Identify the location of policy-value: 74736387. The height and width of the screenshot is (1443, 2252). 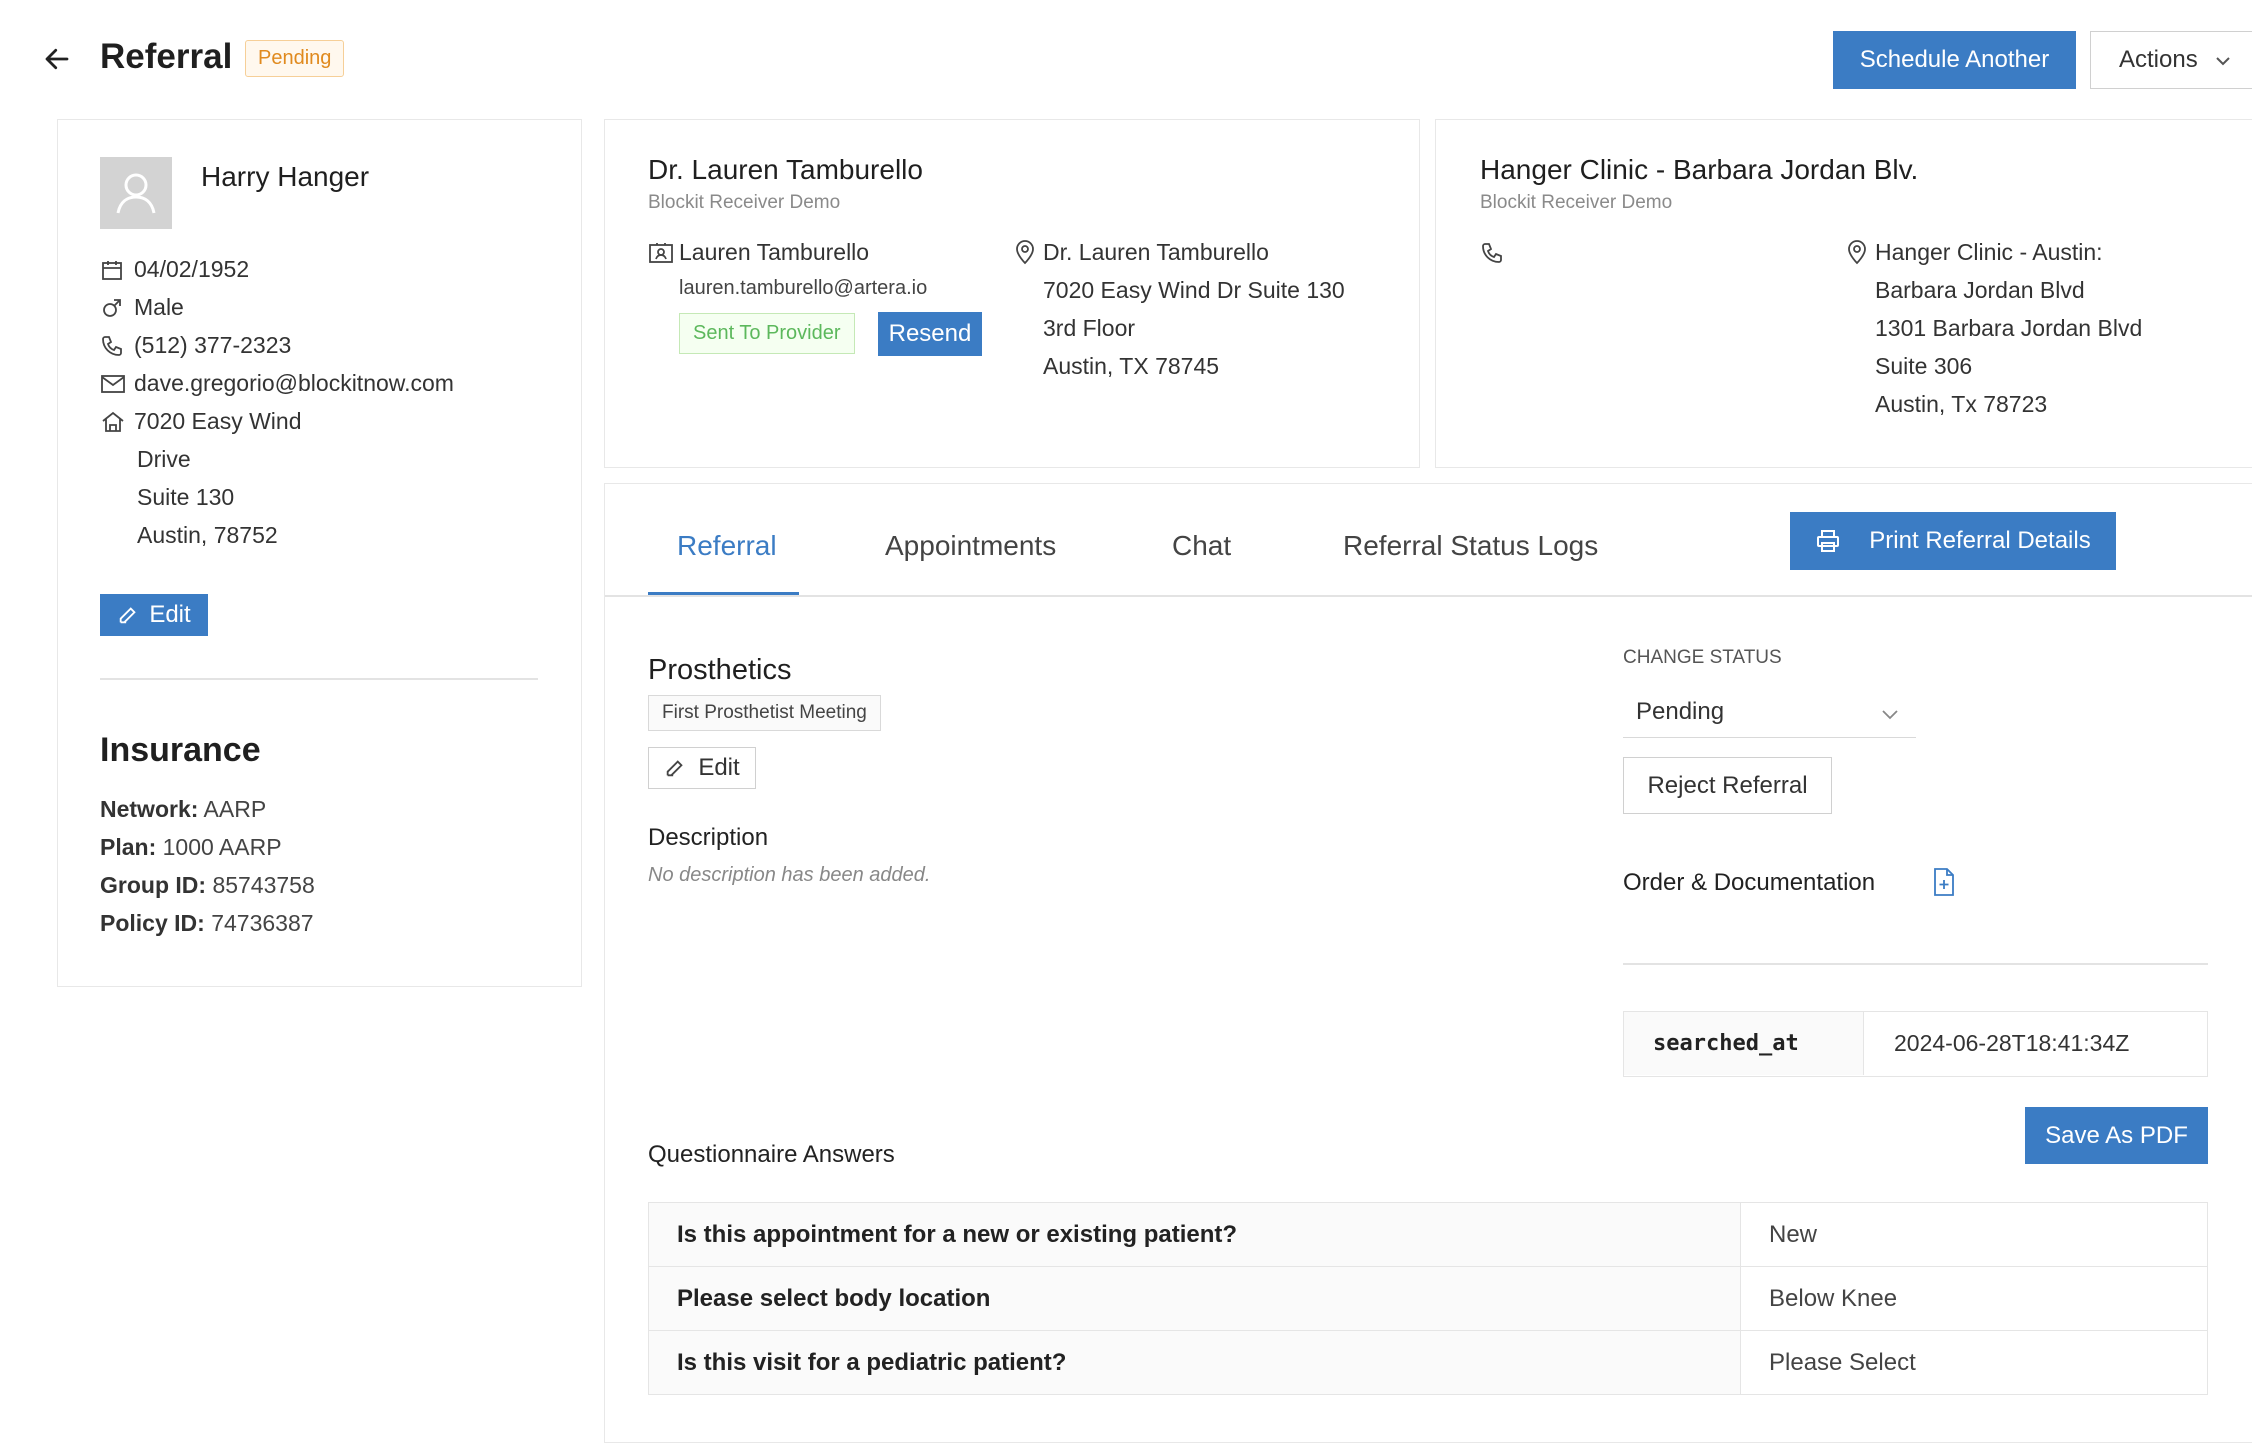
(262, 923).